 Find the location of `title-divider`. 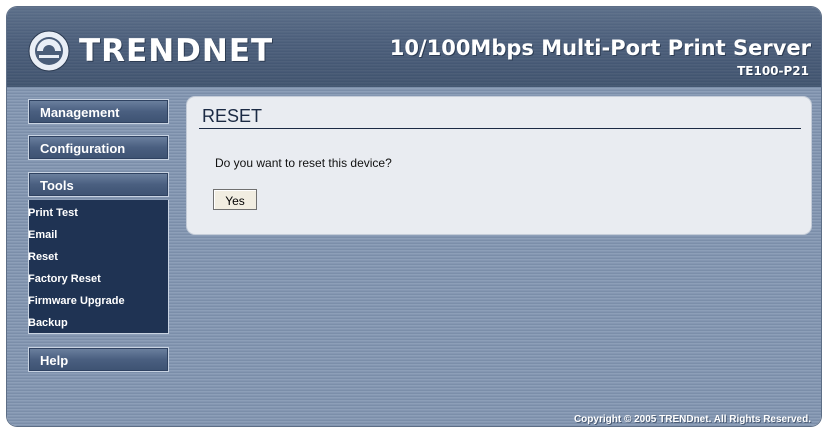

title-divider is located at coordinates (500, 128).